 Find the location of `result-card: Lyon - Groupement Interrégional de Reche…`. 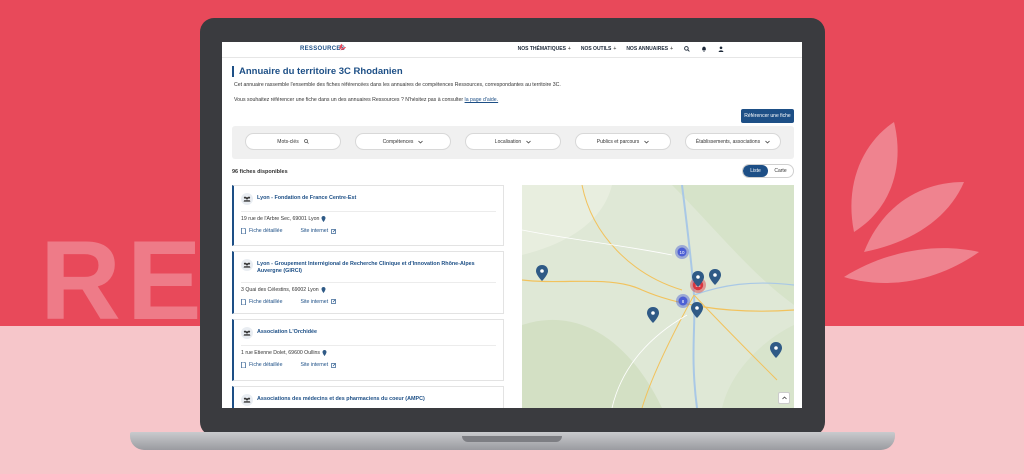

result-card: Lyon - Groupement Interrégional de Reche… is located at coordinates (368, 282).